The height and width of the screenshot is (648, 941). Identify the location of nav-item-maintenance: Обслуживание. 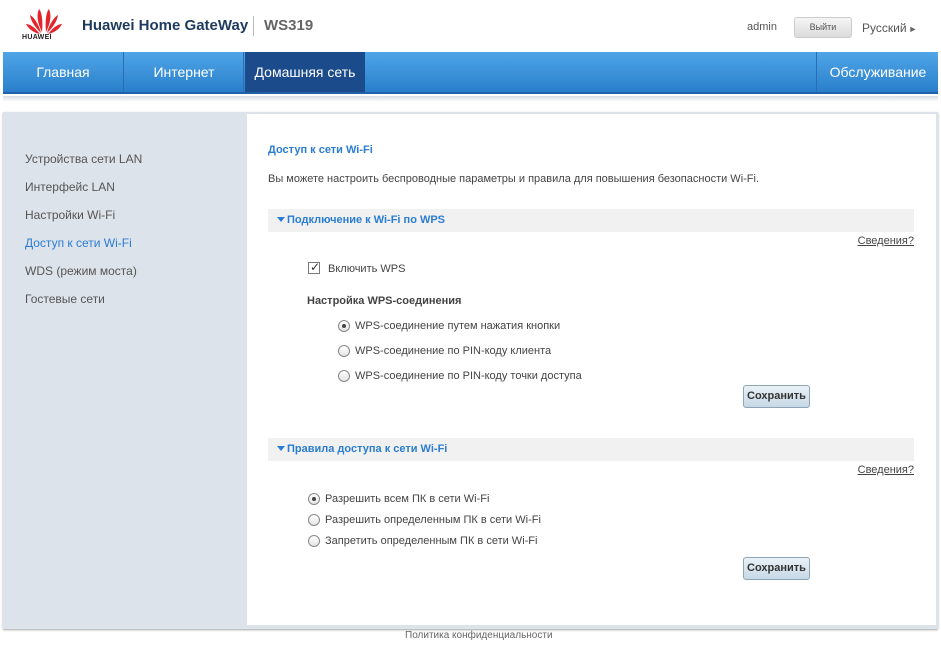
(878, 72).